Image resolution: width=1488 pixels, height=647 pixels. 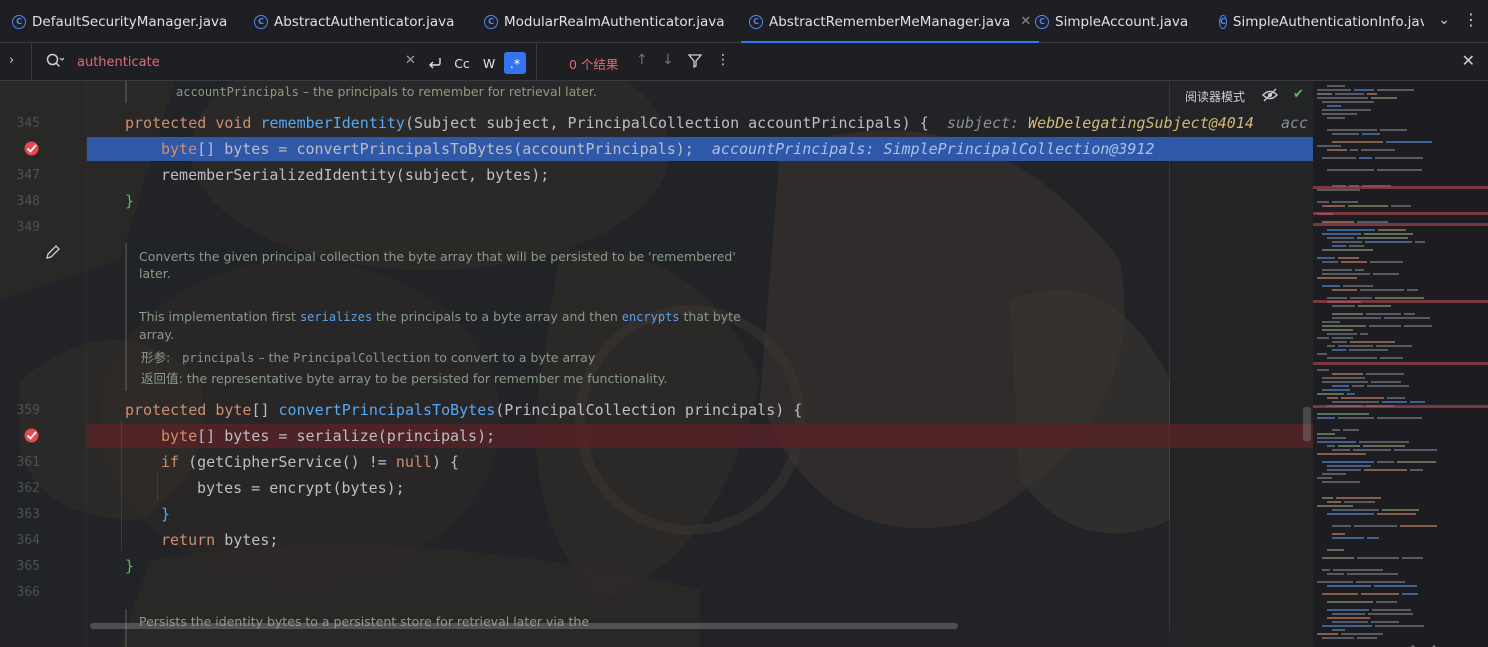 I want to click on tab-simple-account: C SimpleAccount.java, so click(x=1111, y=21).